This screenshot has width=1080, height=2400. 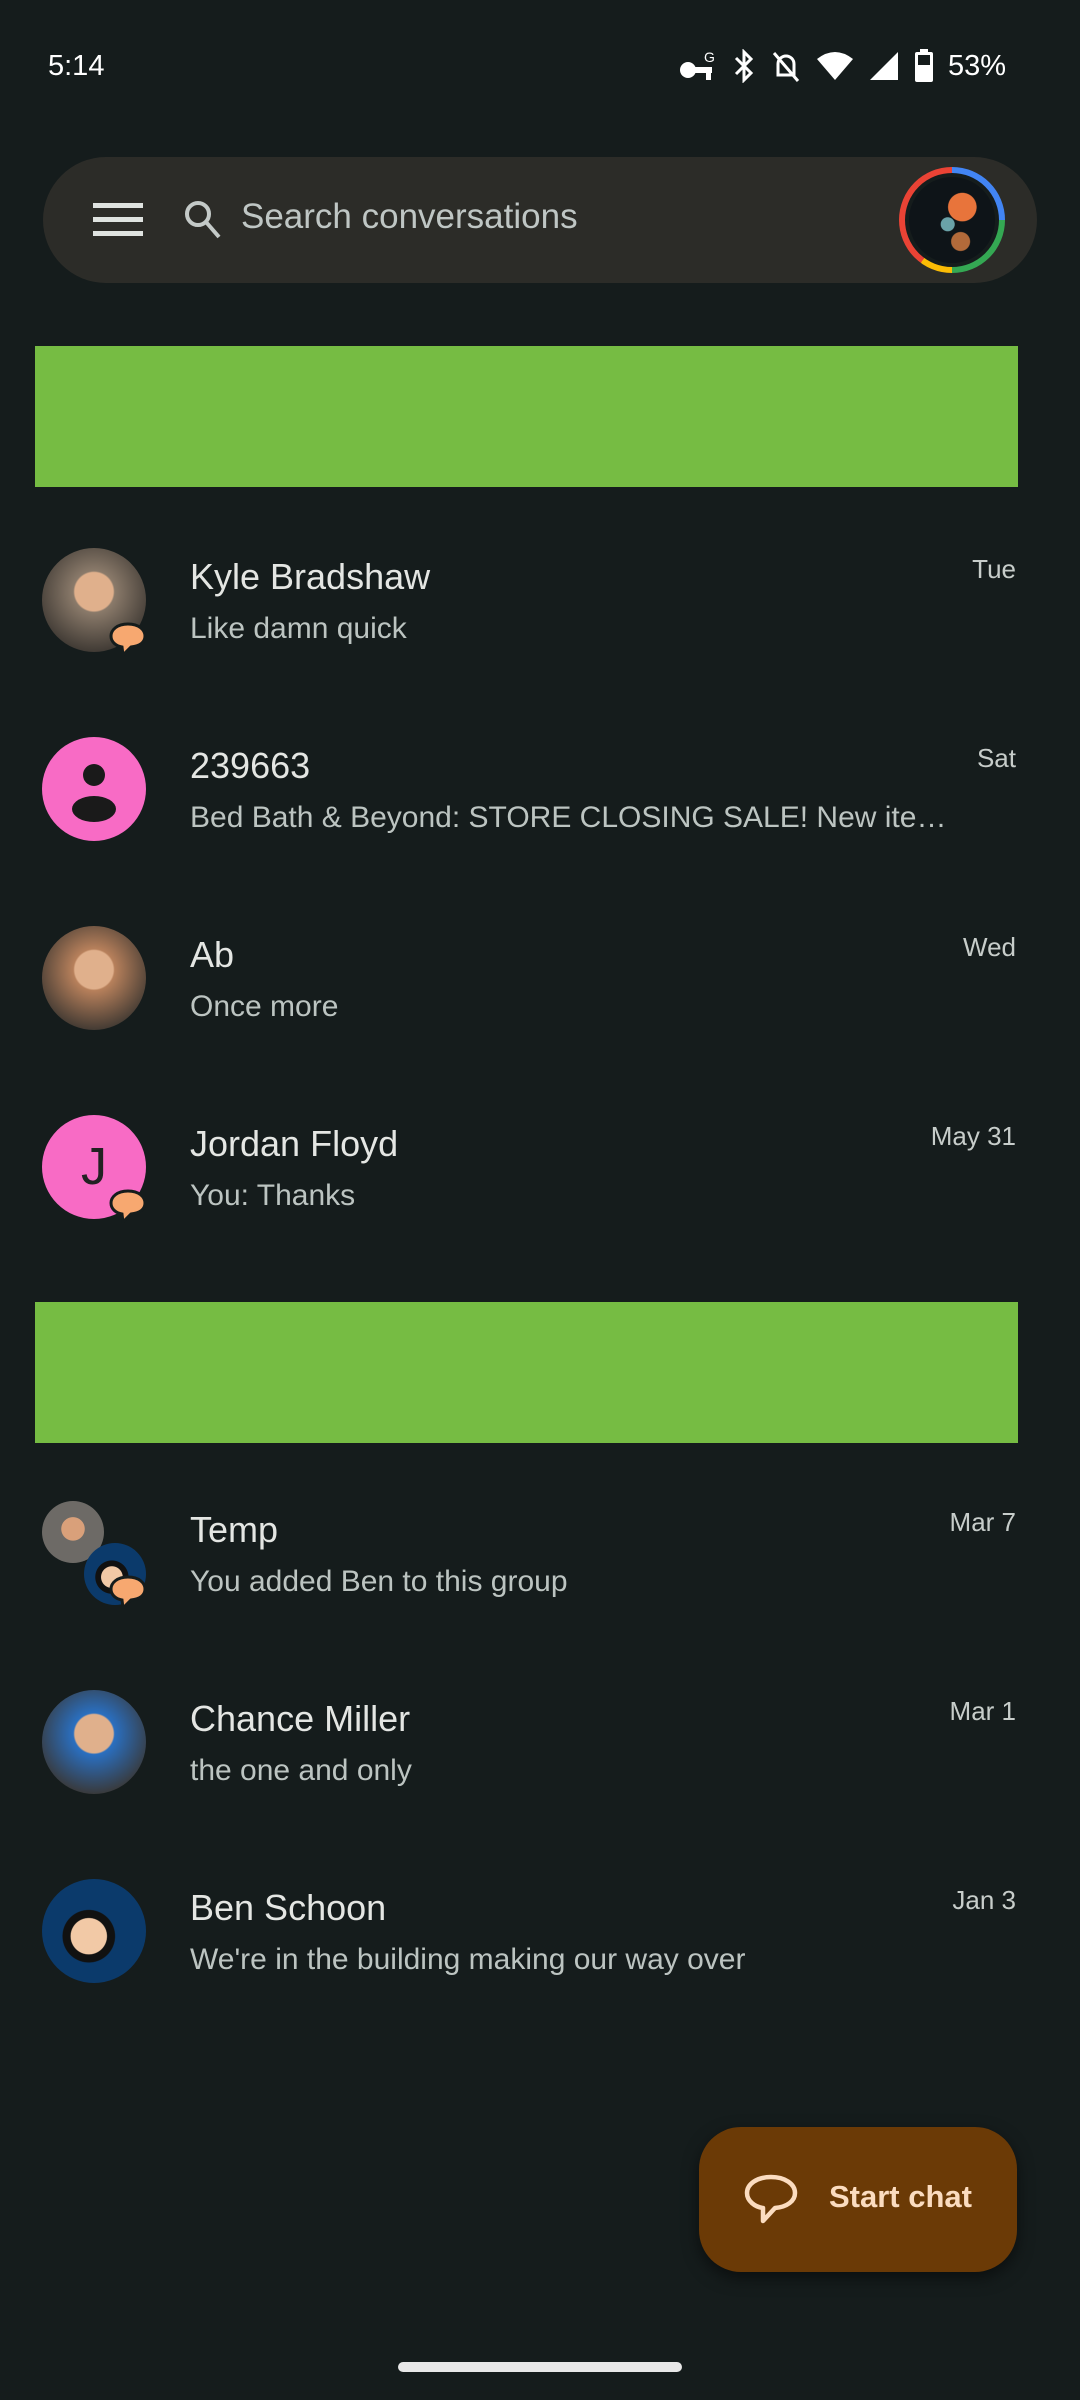 What do you see at coordinates (900, 2196) in the screenshot?
I see `start-chat-label: Start chat` at bounding box center [900, 2196].